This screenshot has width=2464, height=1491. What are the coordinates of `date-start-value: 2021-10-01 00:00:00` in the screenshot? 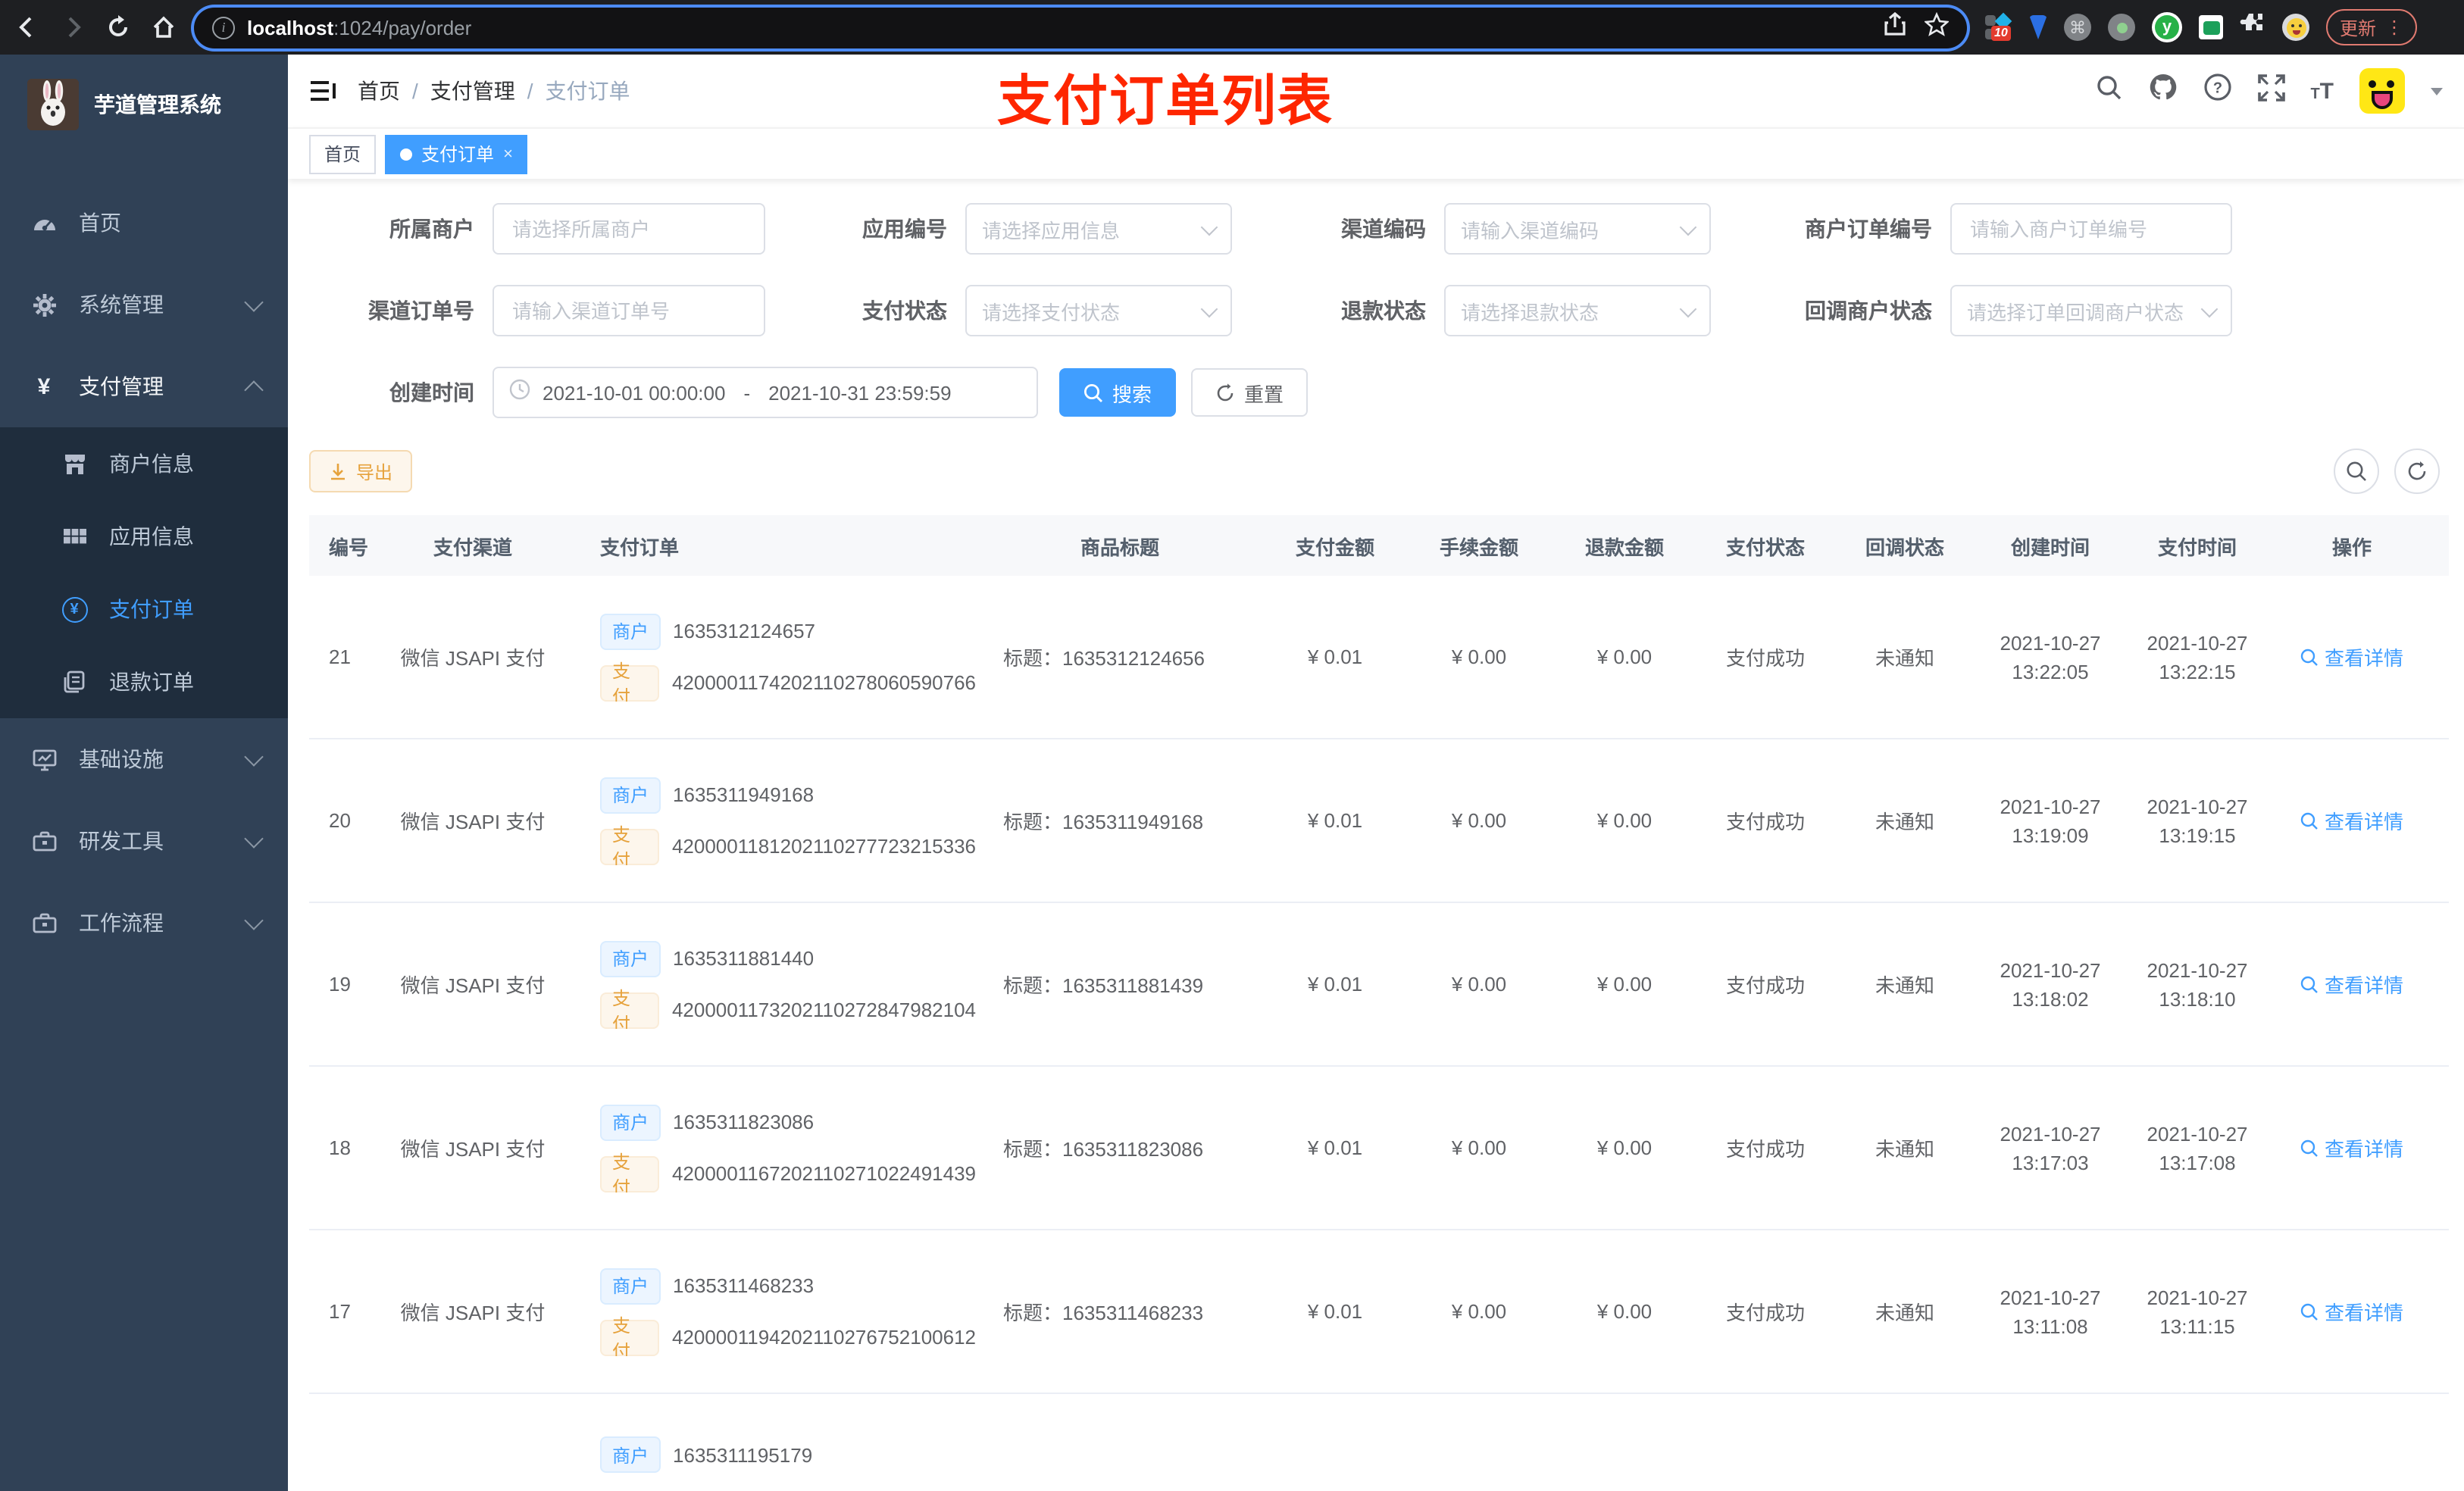 It's located at (634, 392).